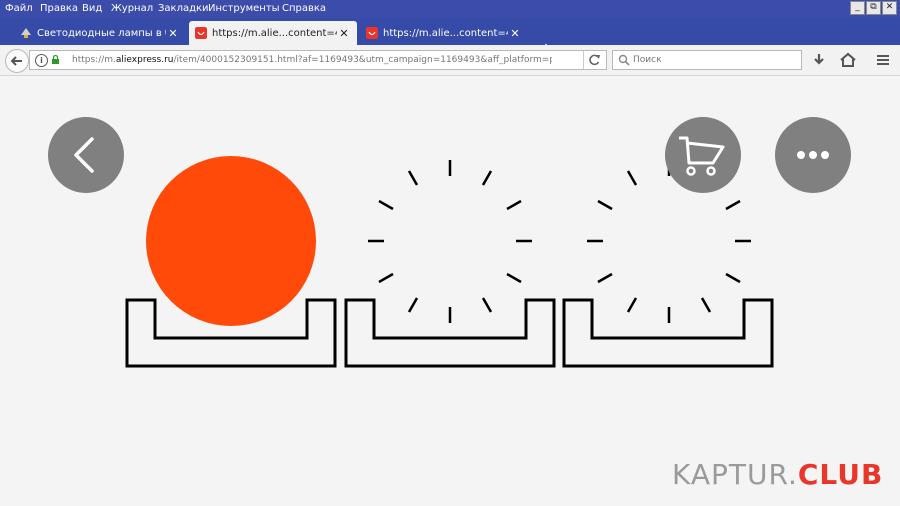  What do you see at coordinates (889, 8) in the screenshot?
I see `close-window-button: ✕` at bounding box center [889, 8].